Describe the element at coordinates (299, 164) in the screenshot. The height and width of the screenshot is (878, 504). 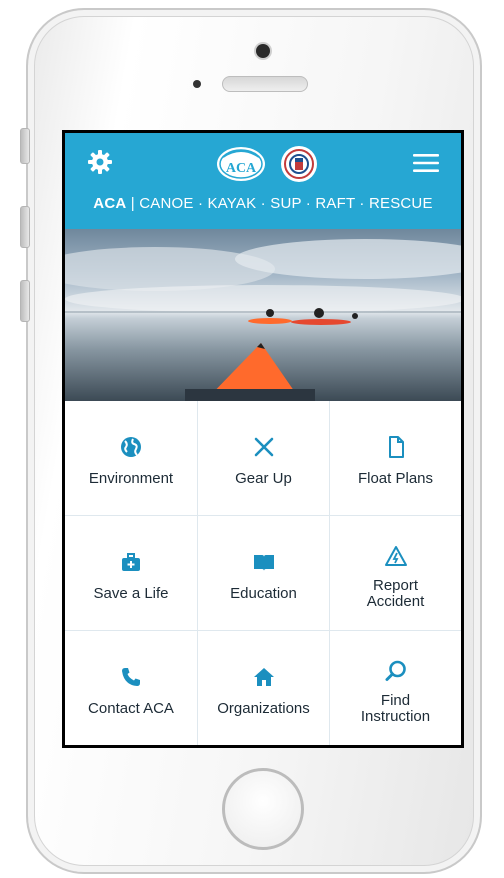
I see `coast-guard-seal` at that location.